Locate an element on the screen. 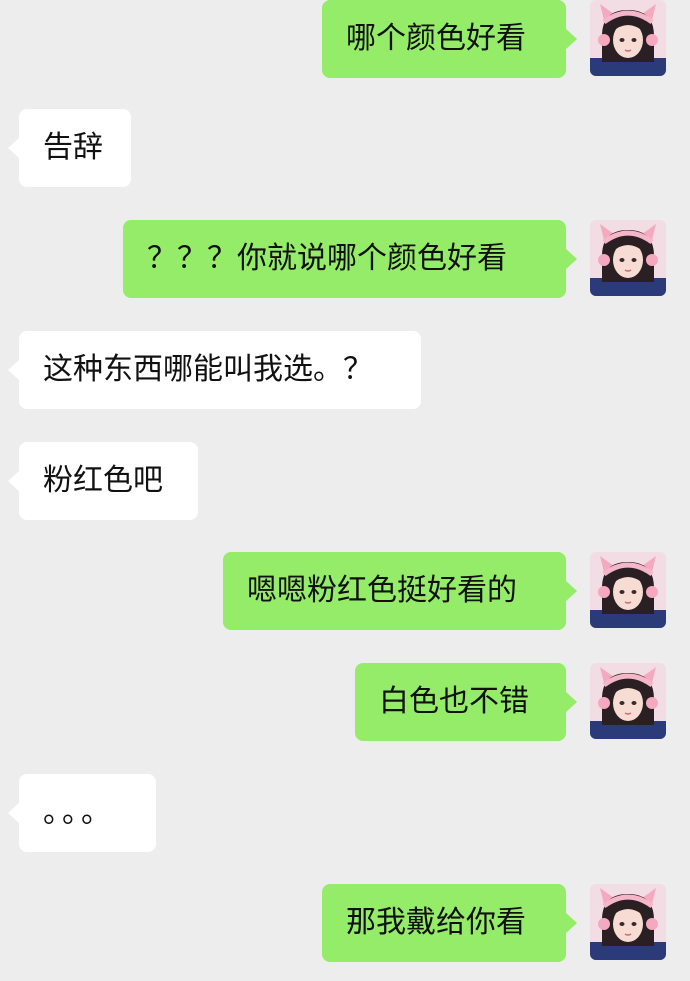 This screenshot has width=690, height=981. message-bubble-mine: 白色也不错 is located at coordinates (466, 702).